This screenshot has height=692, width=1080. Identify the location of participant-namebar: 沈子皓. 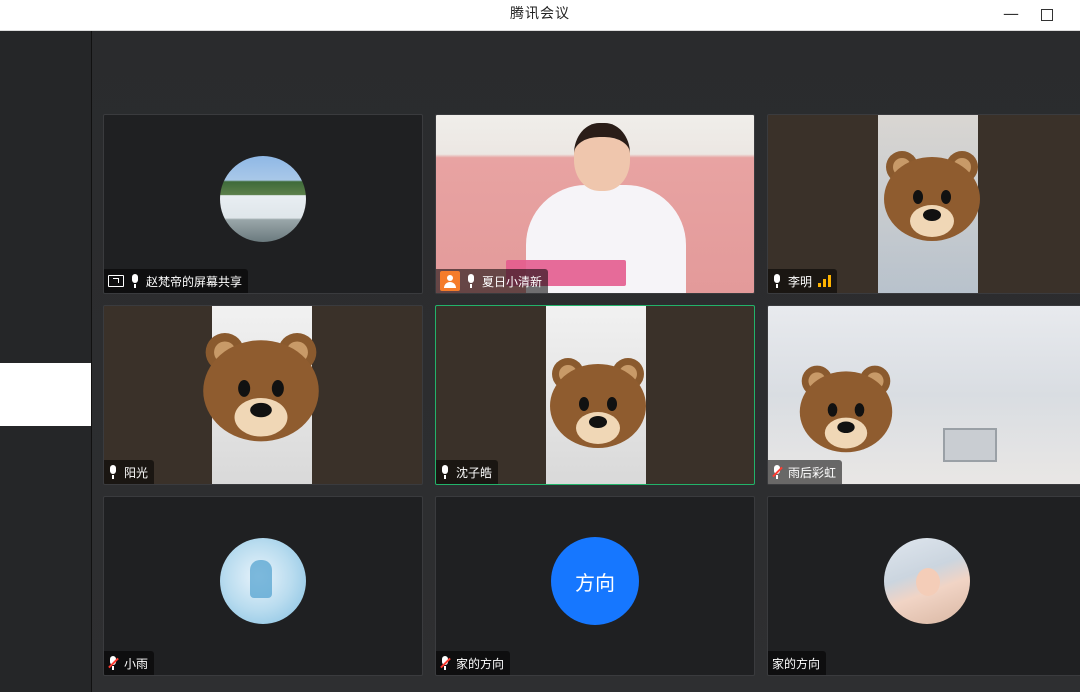
(467, 472).